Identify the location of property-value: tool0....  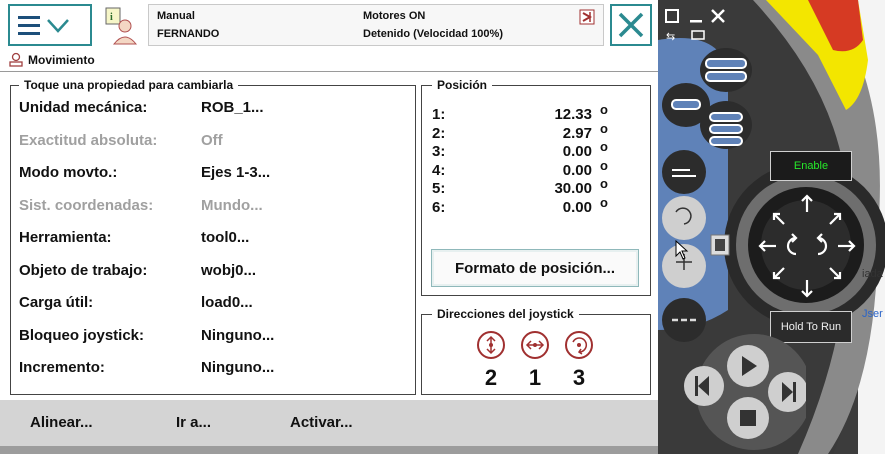
(225, 237).